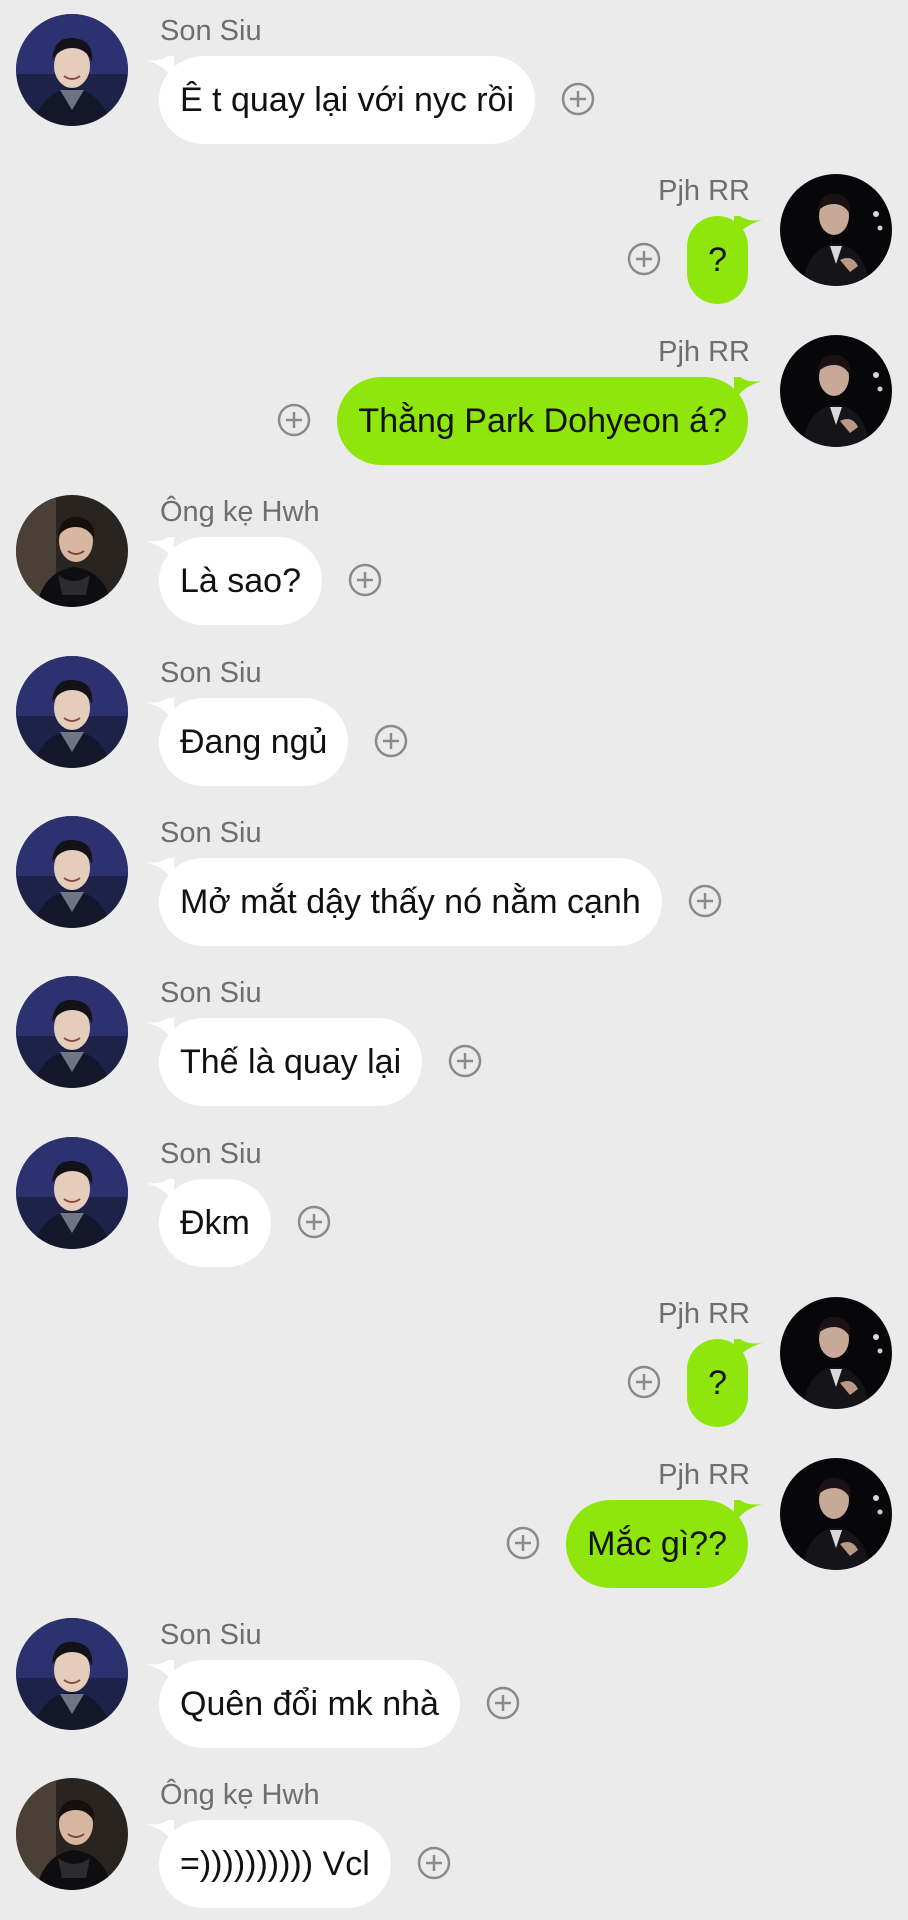  I want to click on message-bubble: Ê t quay lại với nyc rồi, so click(347, 100).